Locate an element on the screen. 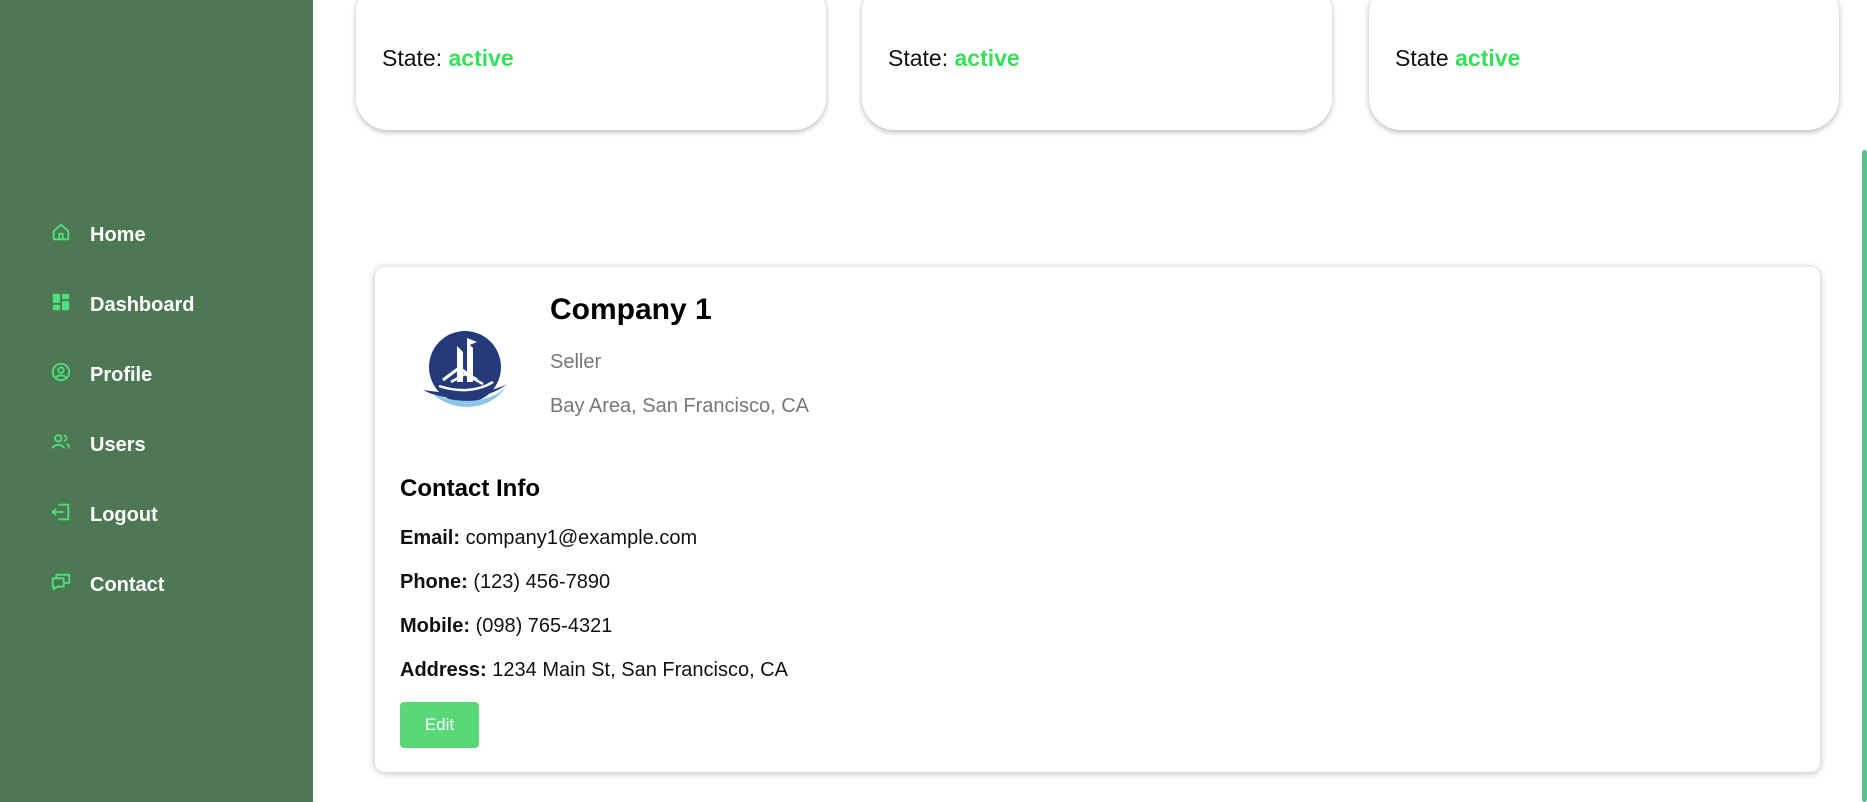  sidebar-item-label: Logout is located at coordinates (124, 514).